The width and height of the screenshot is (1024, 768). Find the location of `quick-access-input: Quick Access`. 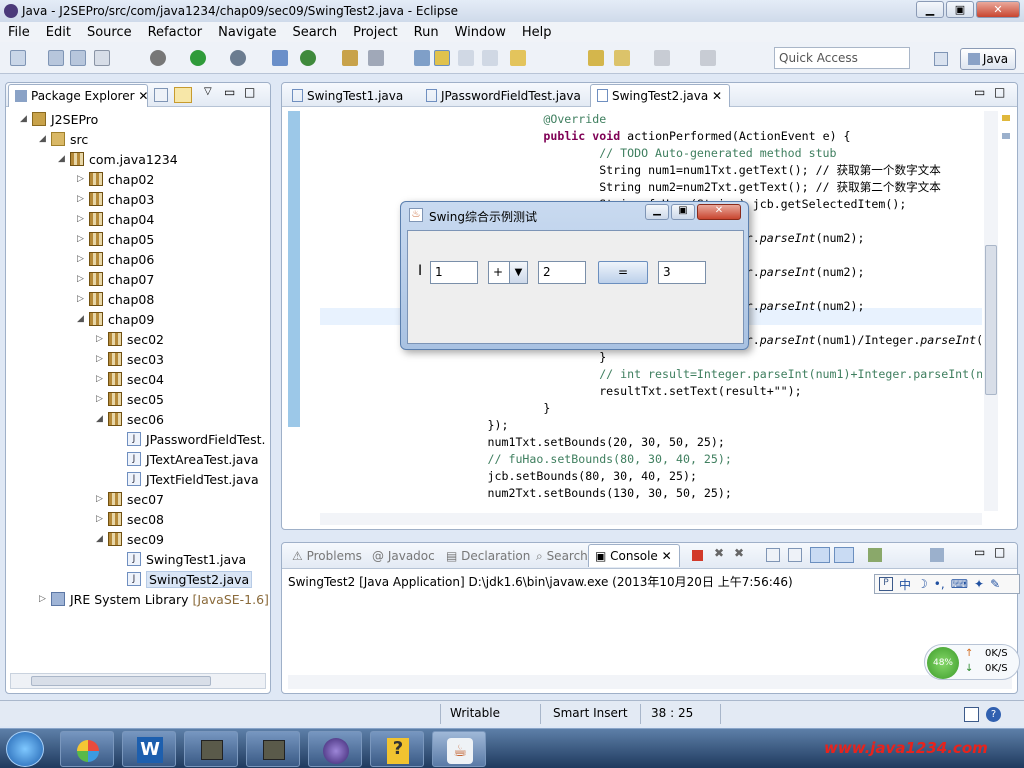

quick-access-input: Quick Access is located at coordinates (842, 58).